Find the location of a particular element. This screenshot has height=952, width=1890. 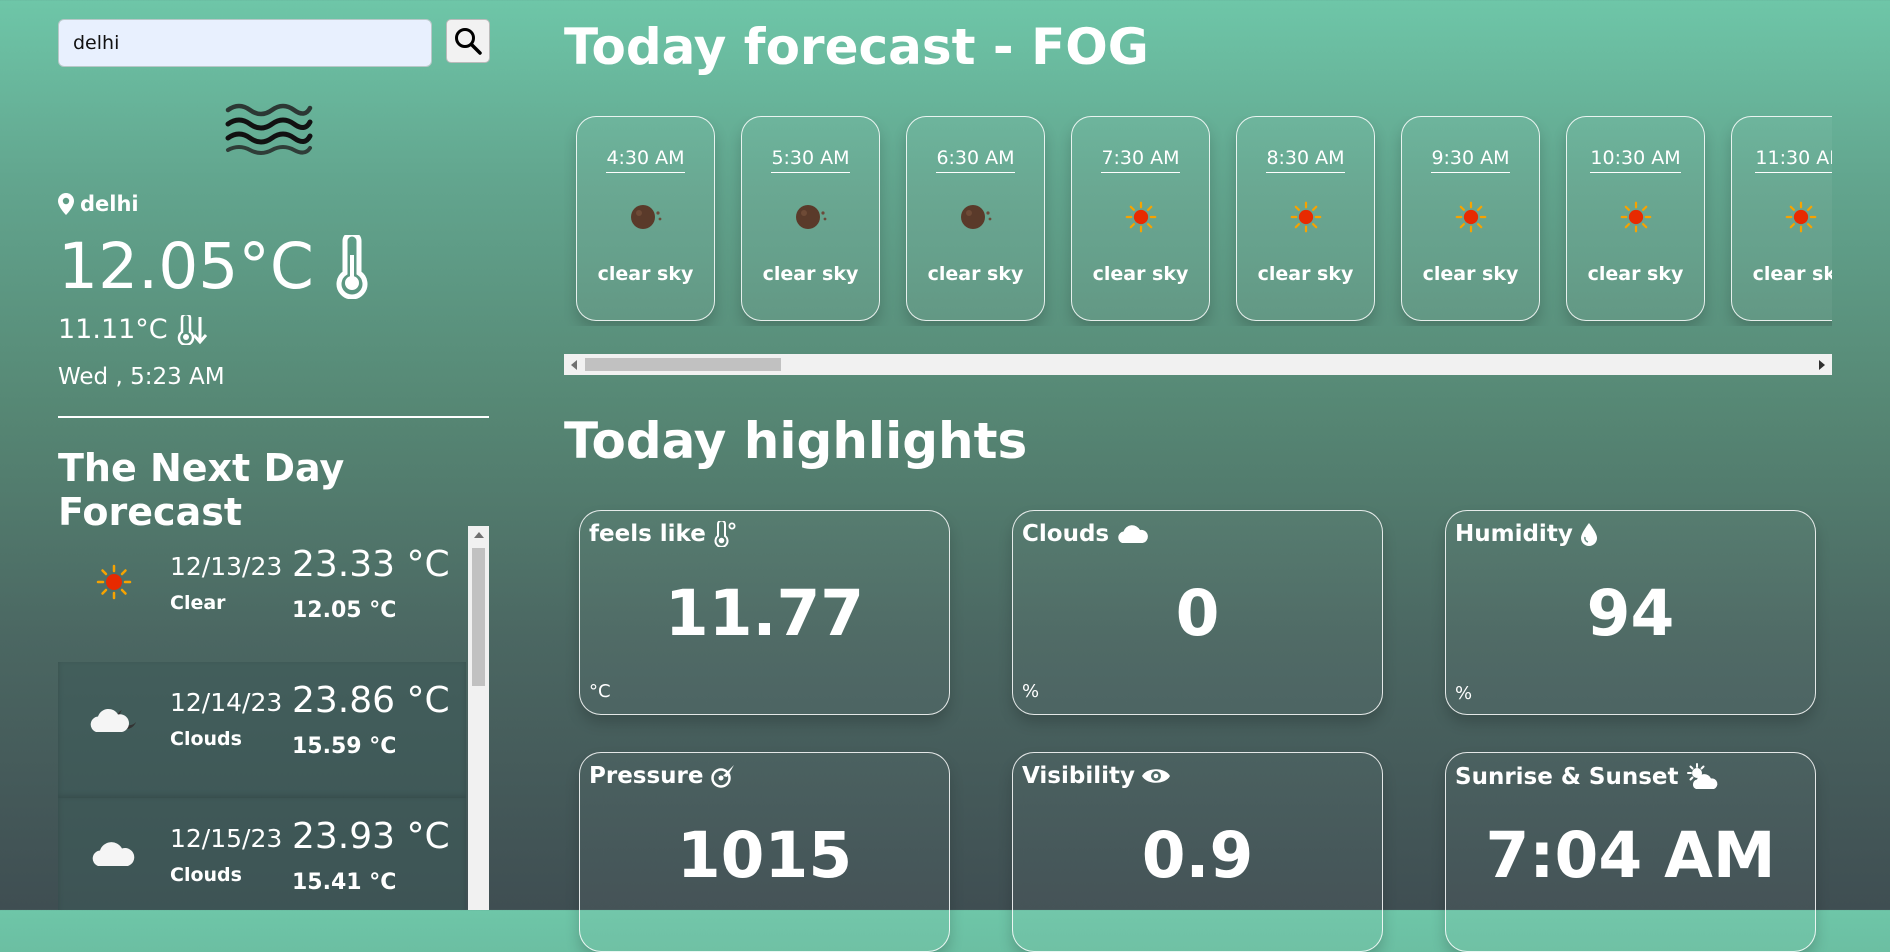

forecast-low: 12.05 °C is located at coordinates (344, 610).